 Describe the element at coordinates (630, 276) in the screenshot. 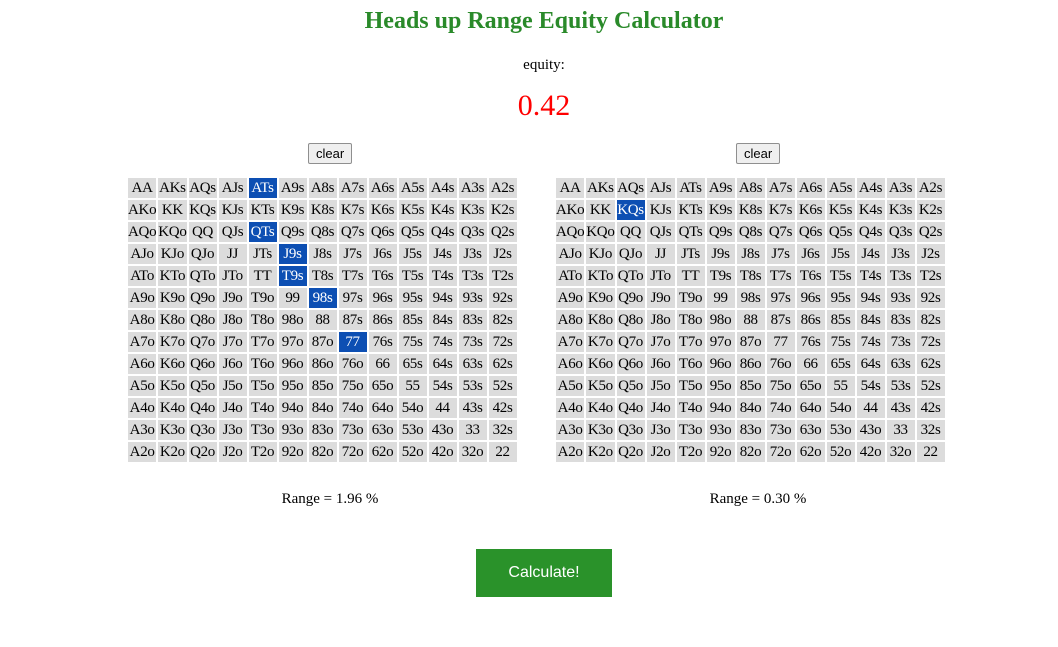

I see `right-hand-cell-qto: QTo` at that location.